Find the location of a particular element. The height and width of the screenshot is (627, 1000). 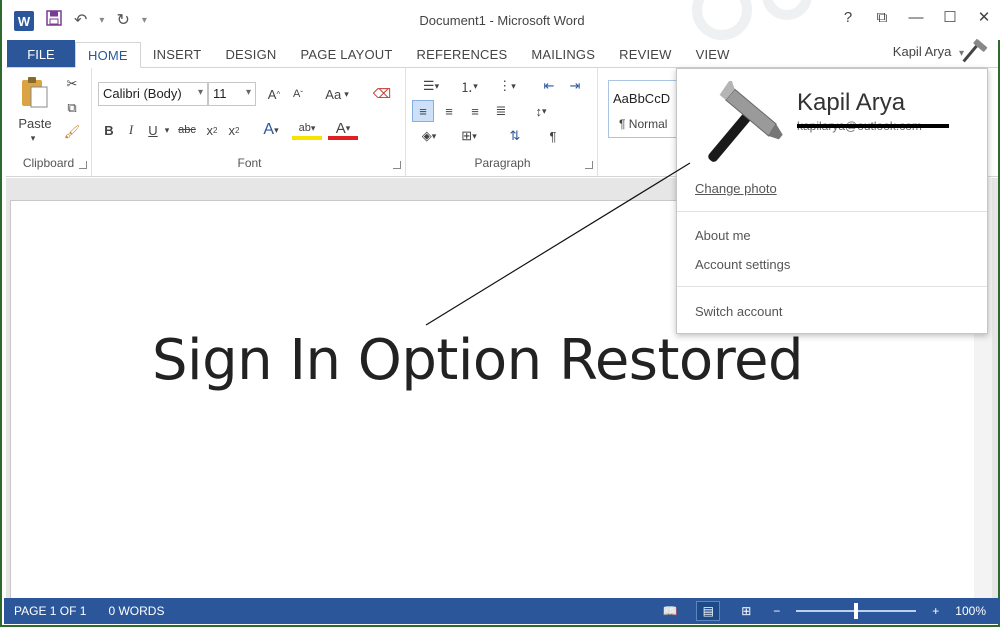

increase-indent-icon: ⇥ is located at coordinates (575, 86).